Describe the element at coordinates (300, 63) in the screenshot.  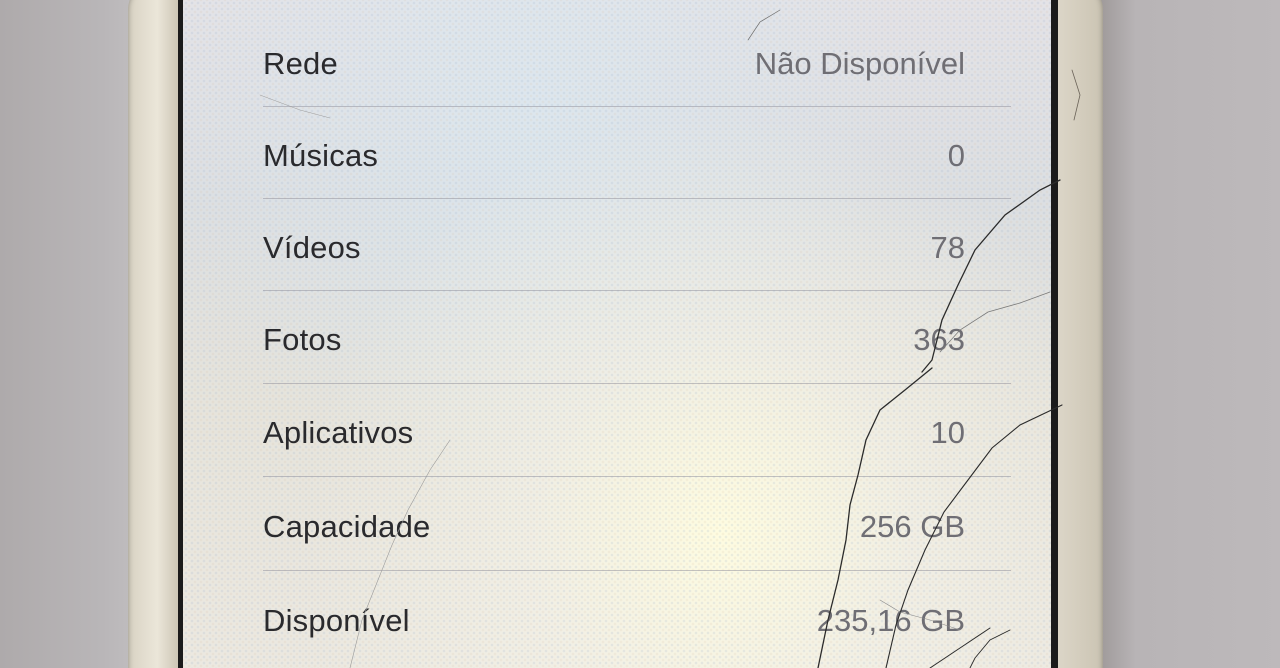
I see `row-label: Rede` at that location.